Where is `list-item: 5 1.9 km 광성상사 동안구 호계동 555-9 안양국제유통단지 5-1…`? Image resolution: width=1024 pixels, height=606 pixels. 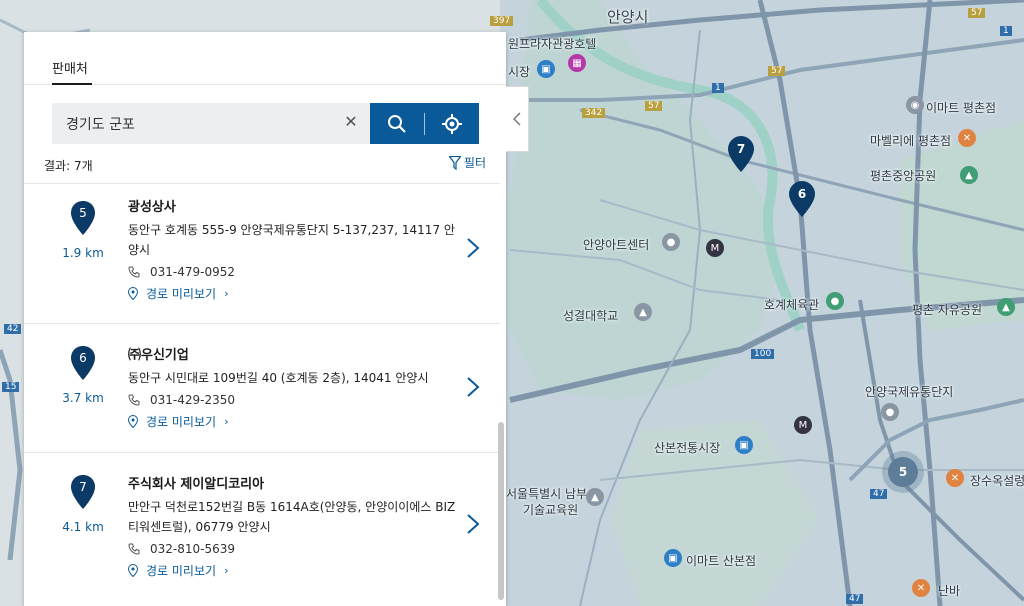 list-item: 5 1.9 km 광성상사 동안구 호계동 555-9 안양국제유통단지 5-1… is located at coordinates (262, 253).